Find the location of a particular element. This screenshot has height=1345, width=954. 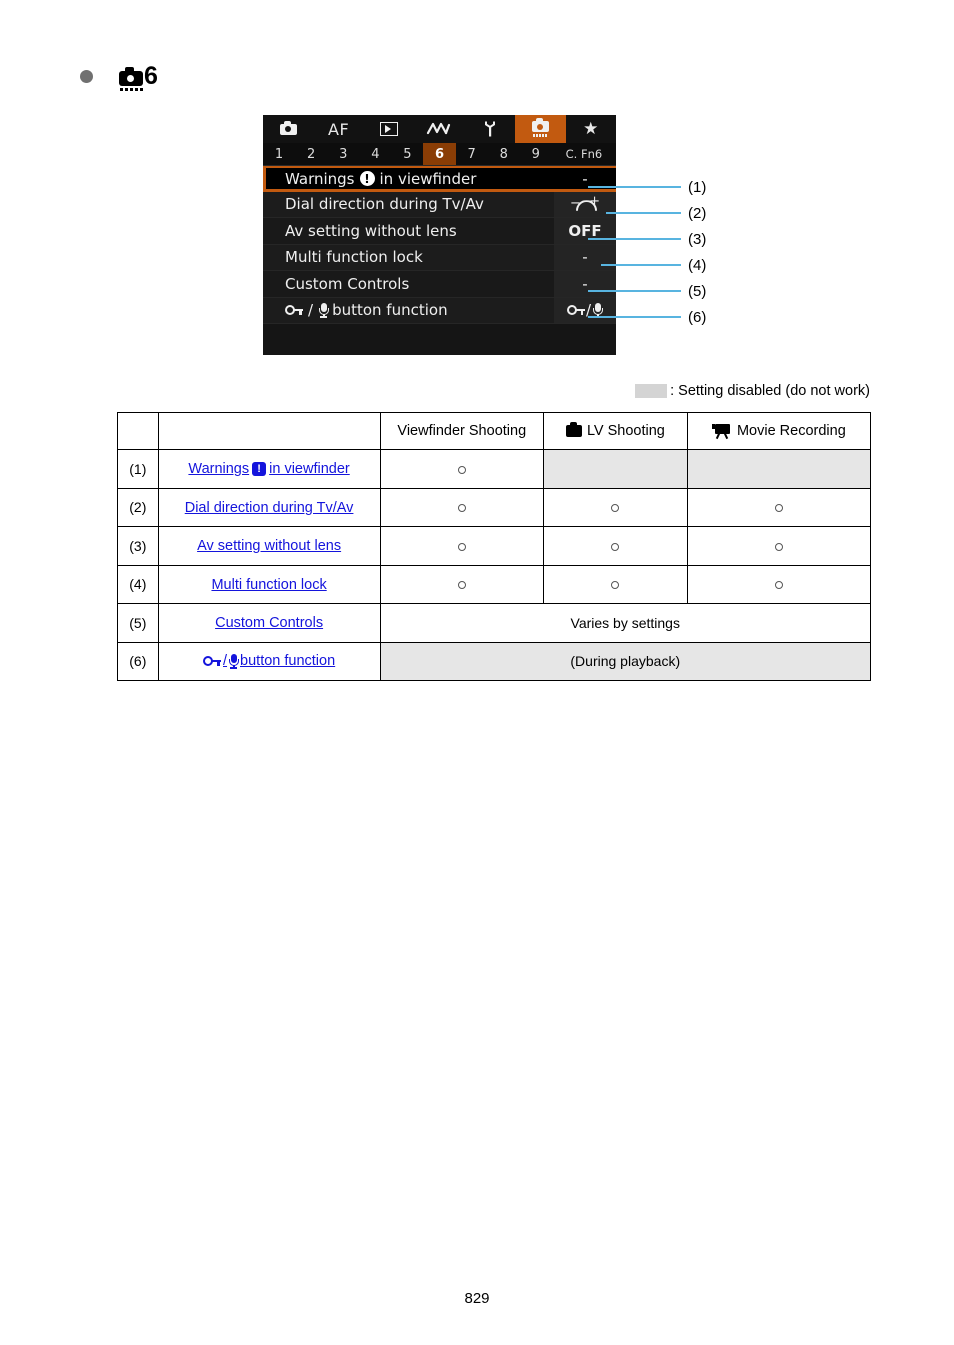

menu-tab-playback is located at coordinates (389, 129).